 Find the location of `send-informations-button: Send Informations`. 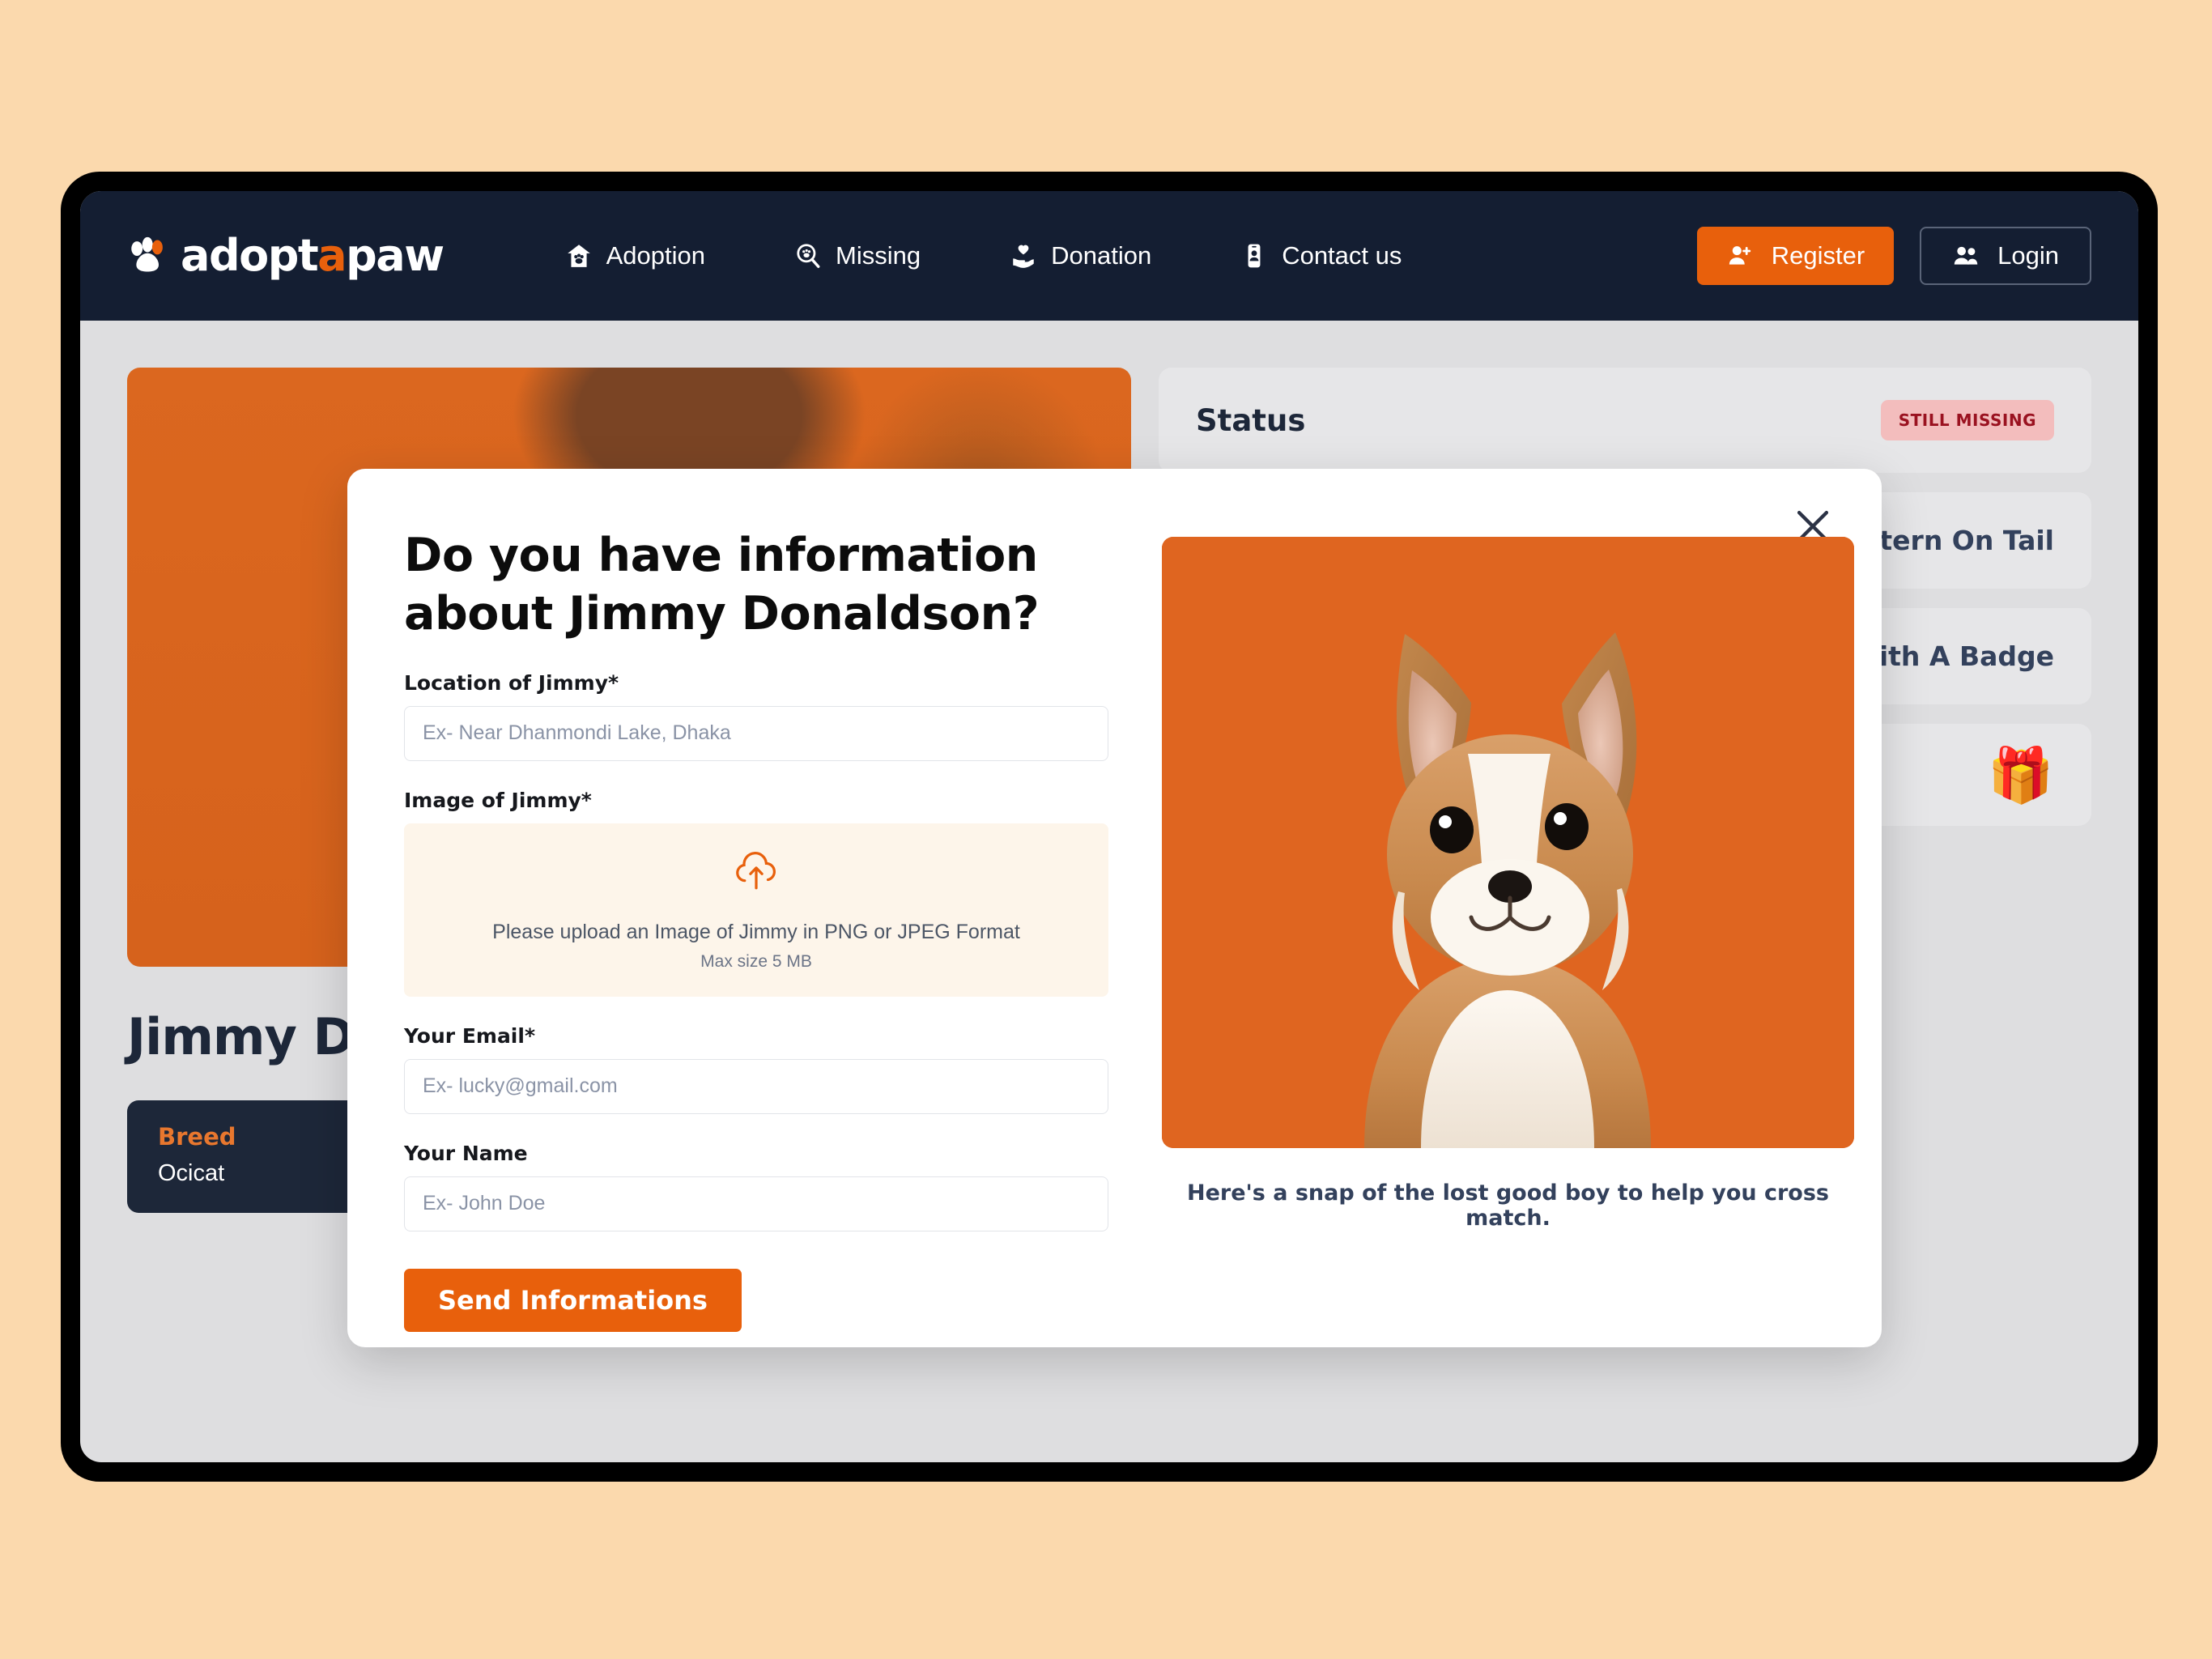

send-informations-button: Send Informations is located at coordinates (573, 1300).